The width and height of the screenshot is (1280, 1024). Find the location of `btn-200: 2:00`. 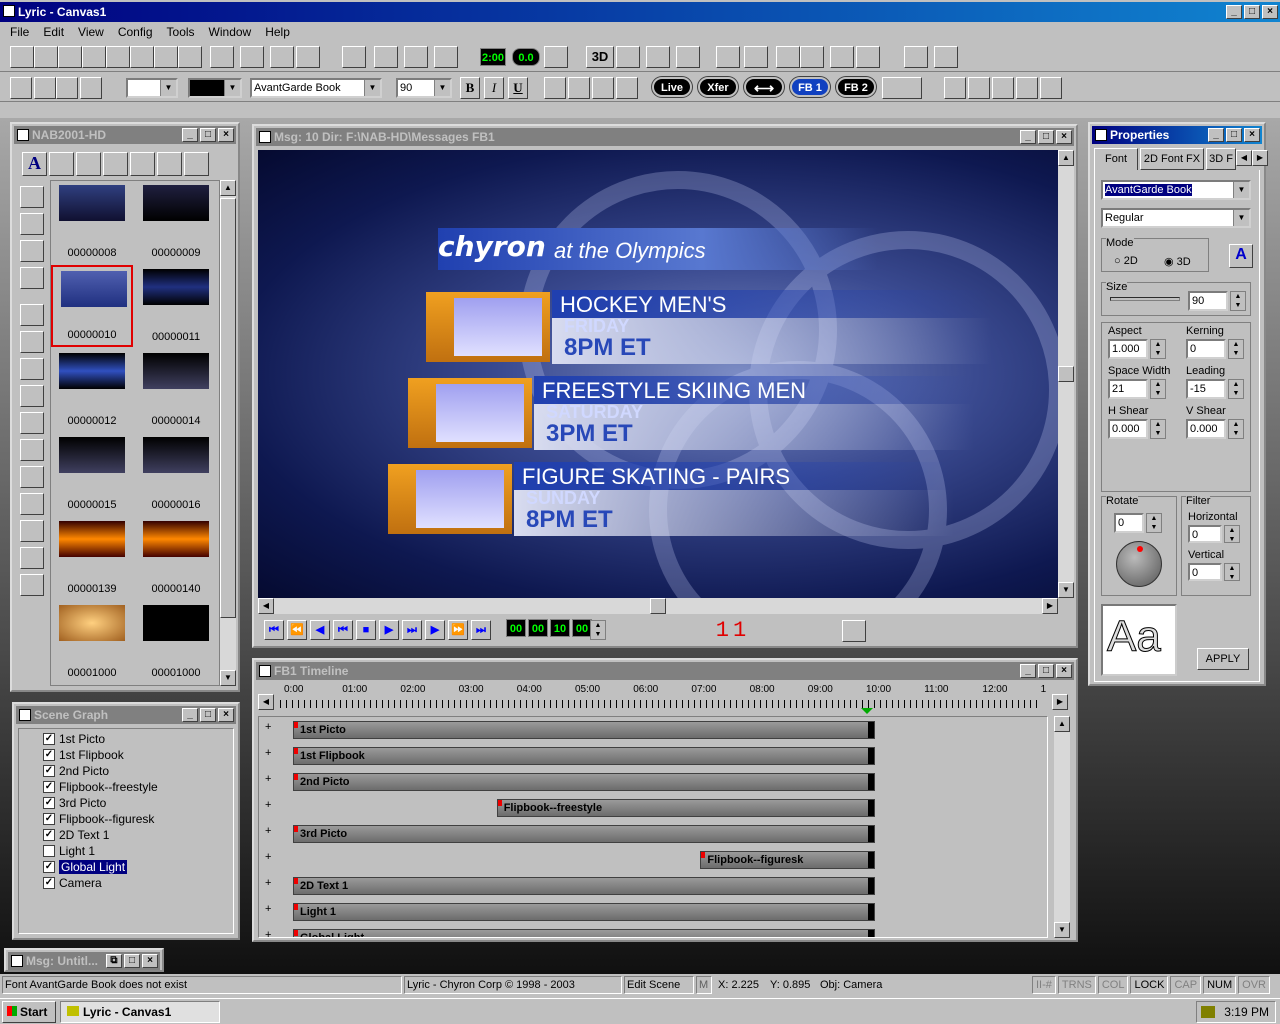

btn-200: 2:00 is located at coordinates (493, 57).